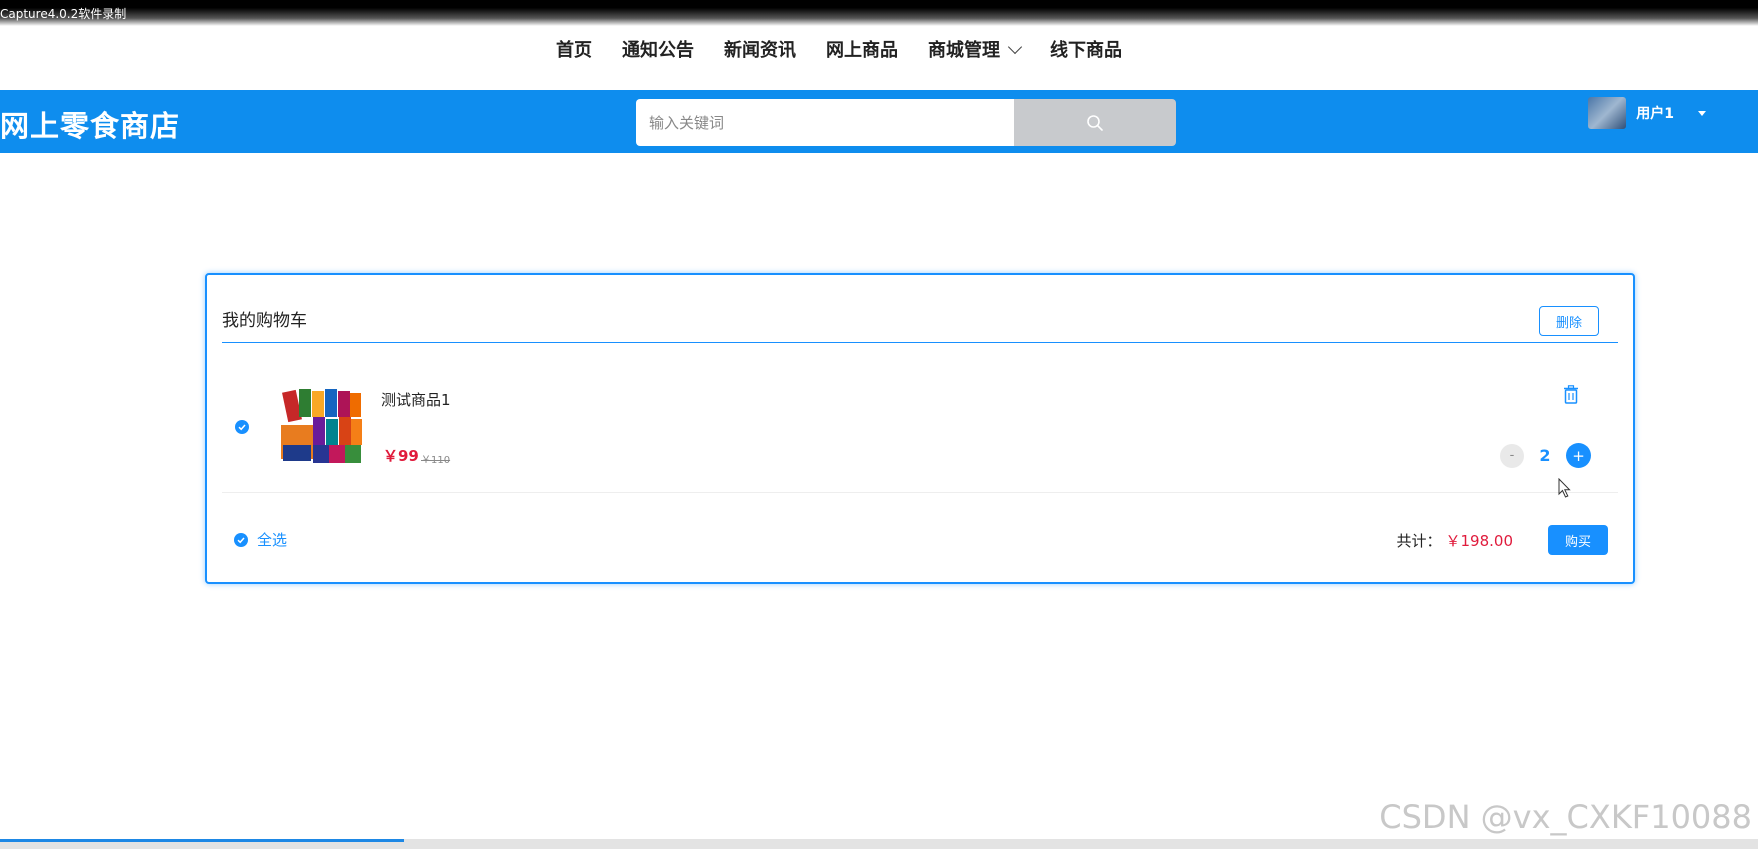  I want to click on page-progress-bar, so click(202, 840).